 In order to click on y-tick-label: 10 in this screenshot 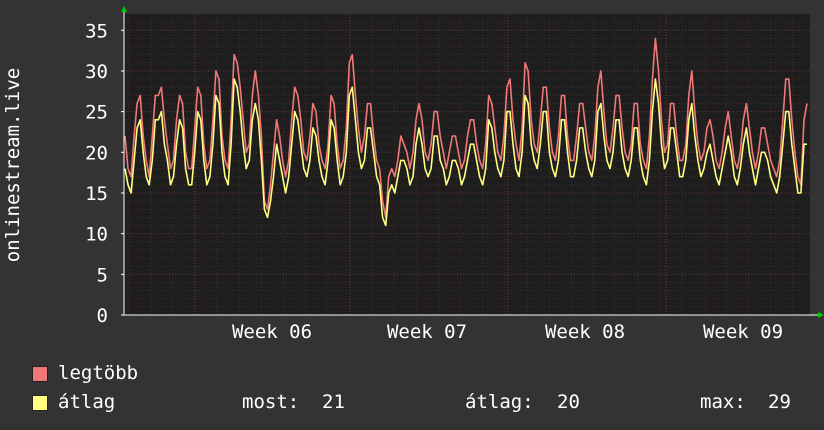, I will do `click(96, 235)`.